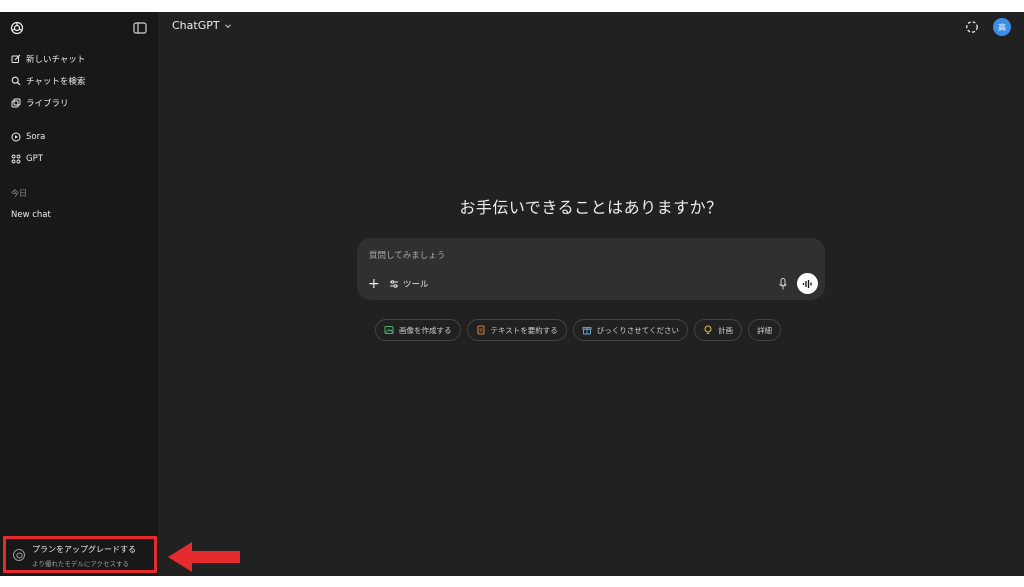  What do you see at coordinates (416, 285) in the screenshot?
I see `tools-label: ツール` at bounding box center [416, 285].